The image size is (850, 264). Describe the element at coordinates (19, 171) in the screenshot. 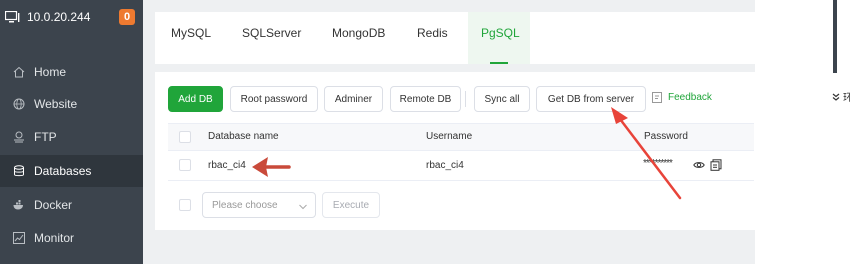

I see `database-icon` at that location.